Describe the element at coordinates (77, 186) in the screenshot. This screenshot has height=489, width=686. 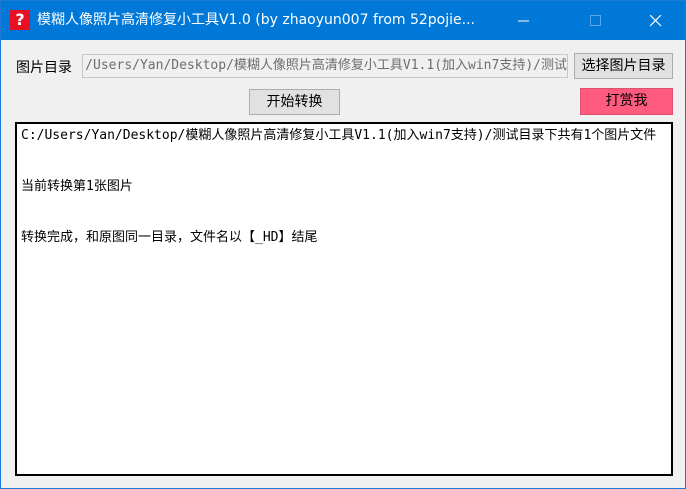
I see `log-line: 当前转换第1张图片` at that location.